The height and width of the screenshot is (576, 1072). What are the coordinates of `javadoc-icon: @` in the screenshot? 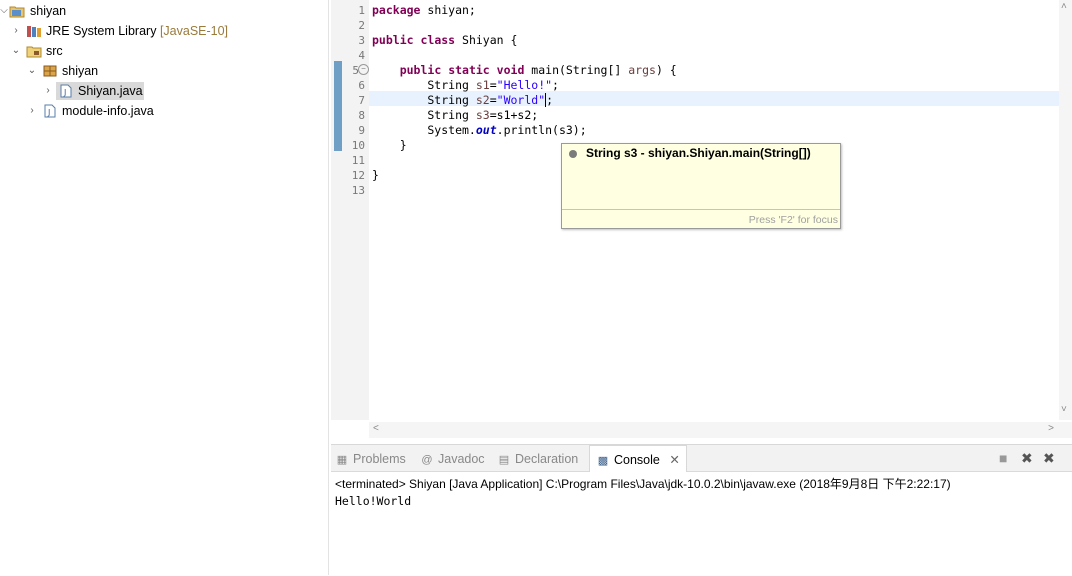 It's located at (427, 460).